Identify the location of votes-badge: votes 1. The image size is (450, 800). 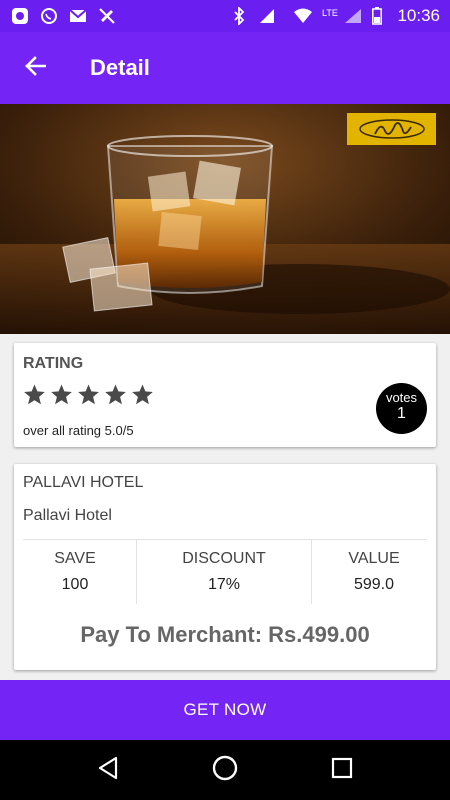
(401, 408).